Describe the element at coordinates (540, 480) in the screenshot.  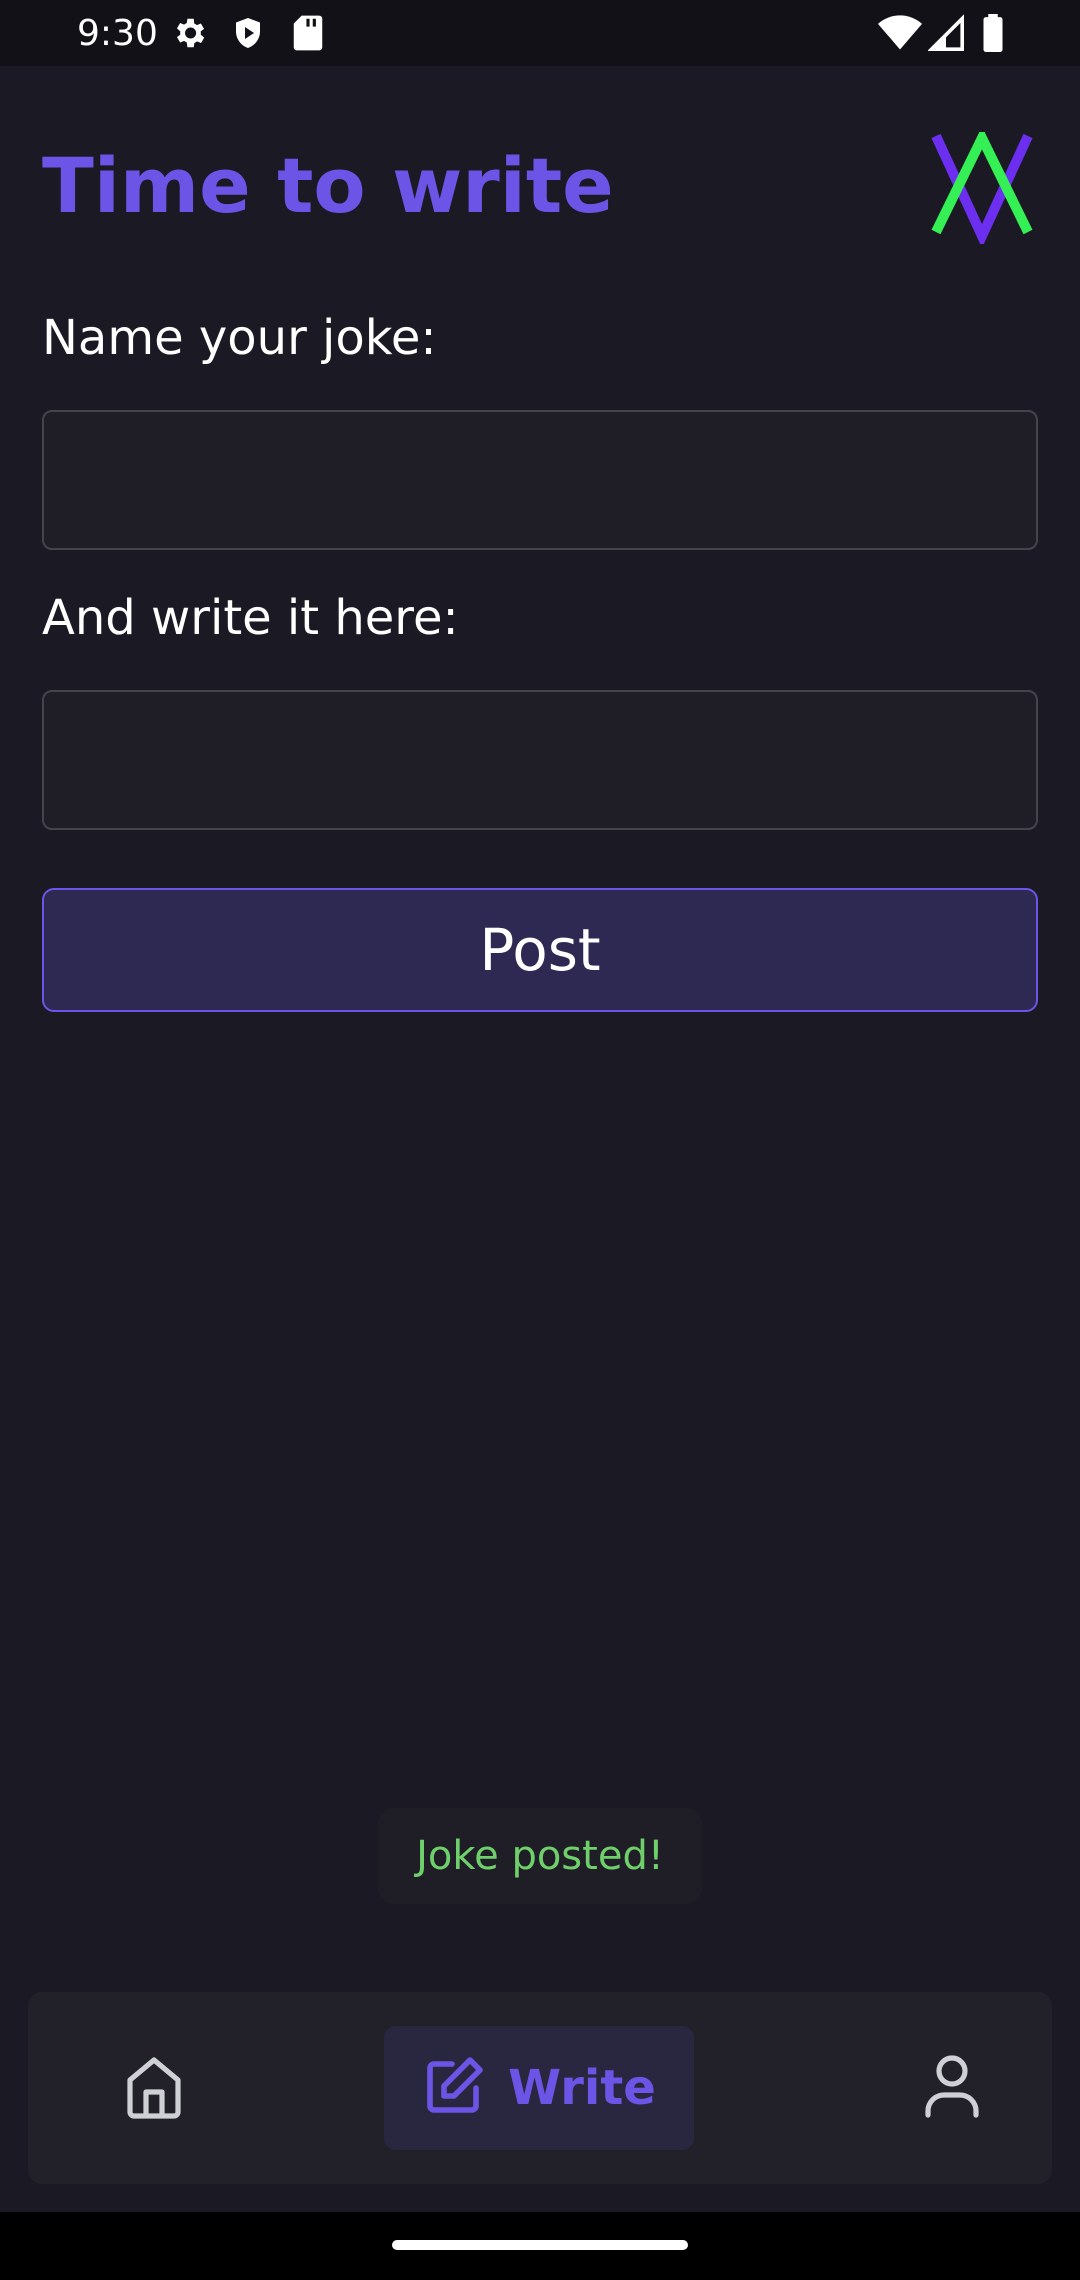
I see `joke-name-input` at that location.